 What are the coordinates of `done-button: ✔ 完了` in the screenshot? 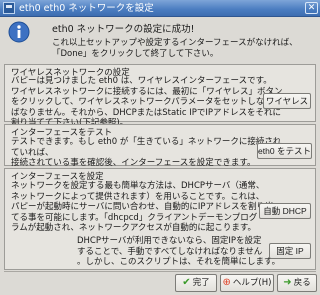 It's located at (196, 283).